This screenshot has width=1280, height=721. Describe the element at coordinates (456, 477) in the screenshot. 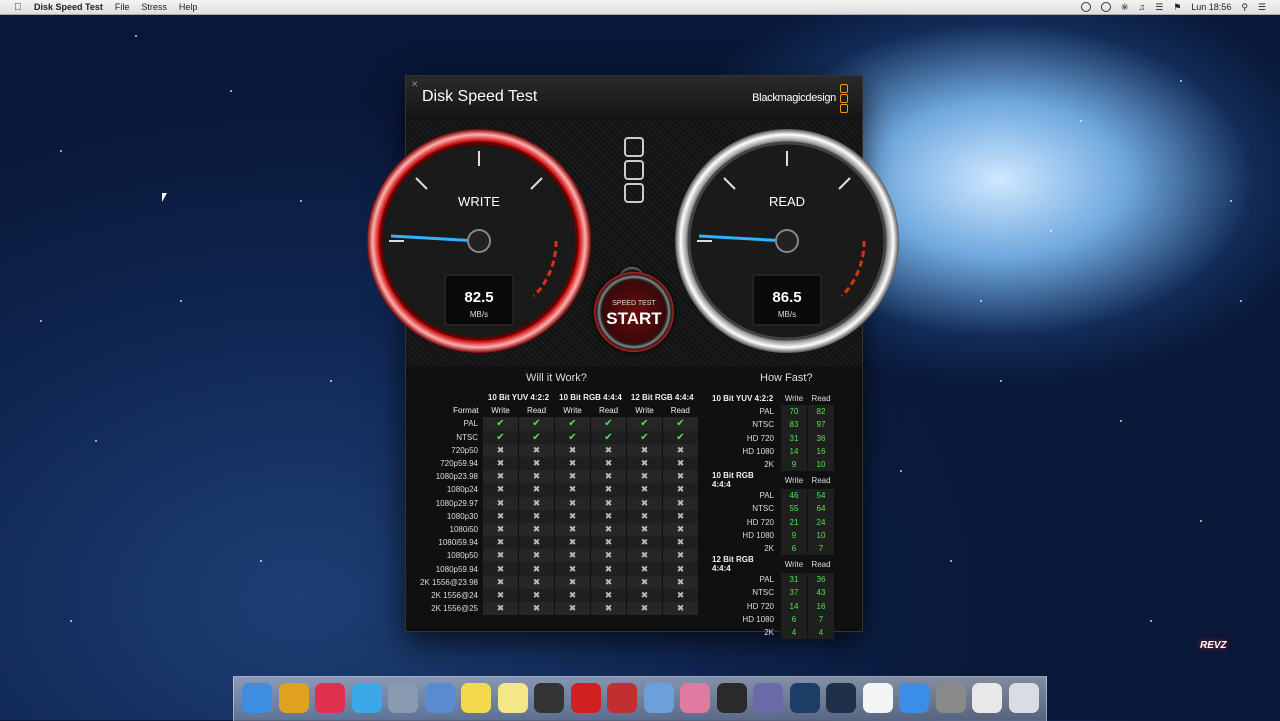

I see `format-cell: 1080p23.98` at that location.